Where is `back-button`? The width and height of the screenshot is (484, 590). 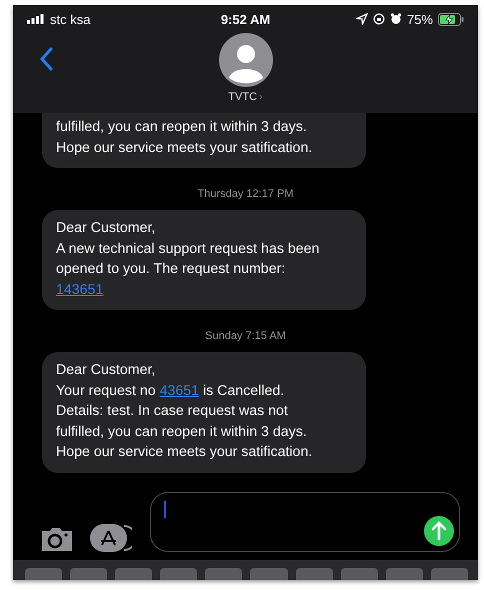
back-button is located at coordinates (46, 59).